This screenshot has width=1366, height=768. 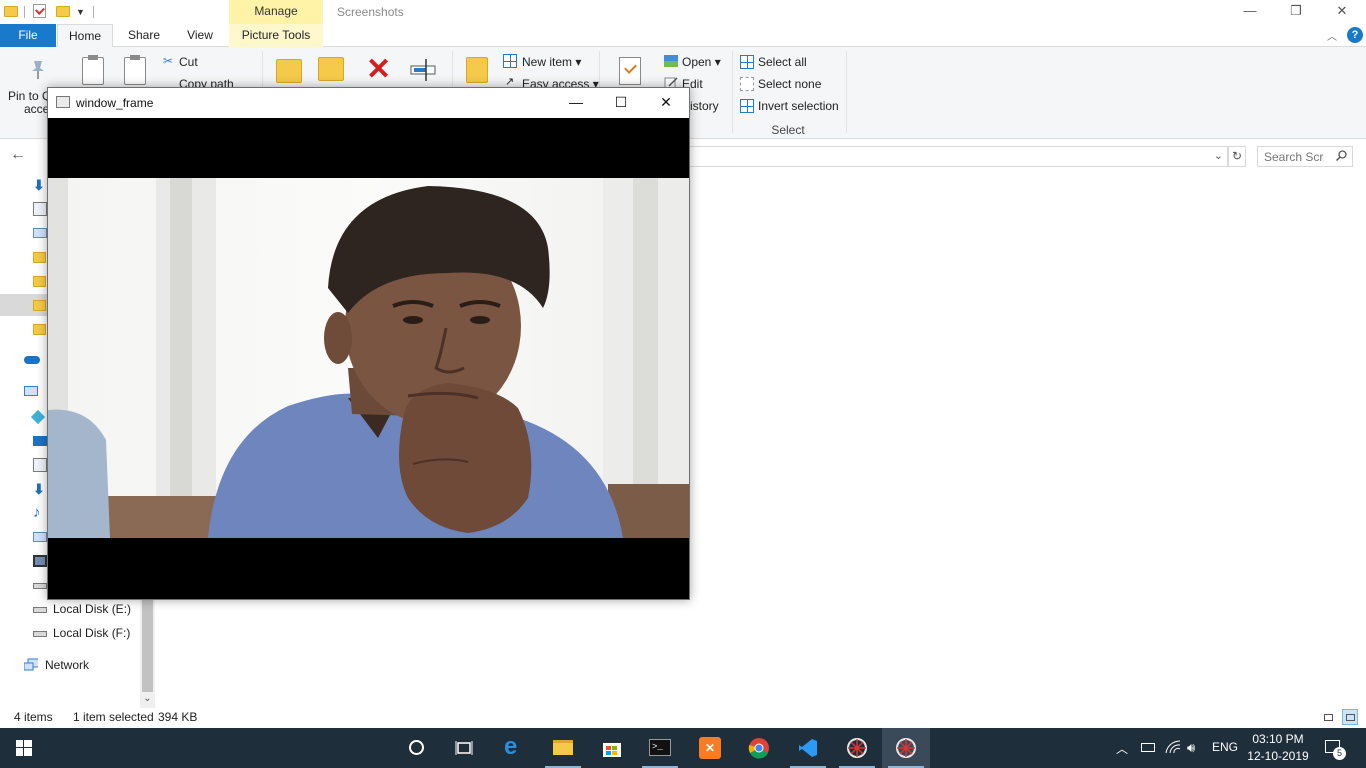 What do you see at coordinates (1173, 747) in the screenshot?
I see `wifi-icon` at bounding box center [1173, 747].